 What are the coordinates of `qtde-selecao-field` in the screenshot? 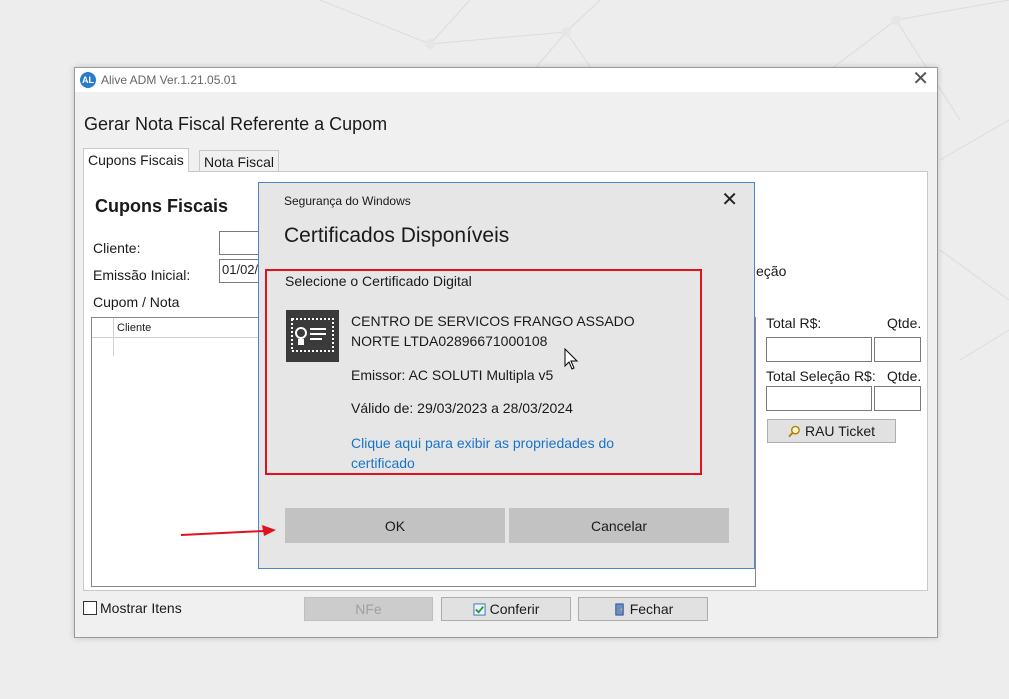 It's located at (897, 398).